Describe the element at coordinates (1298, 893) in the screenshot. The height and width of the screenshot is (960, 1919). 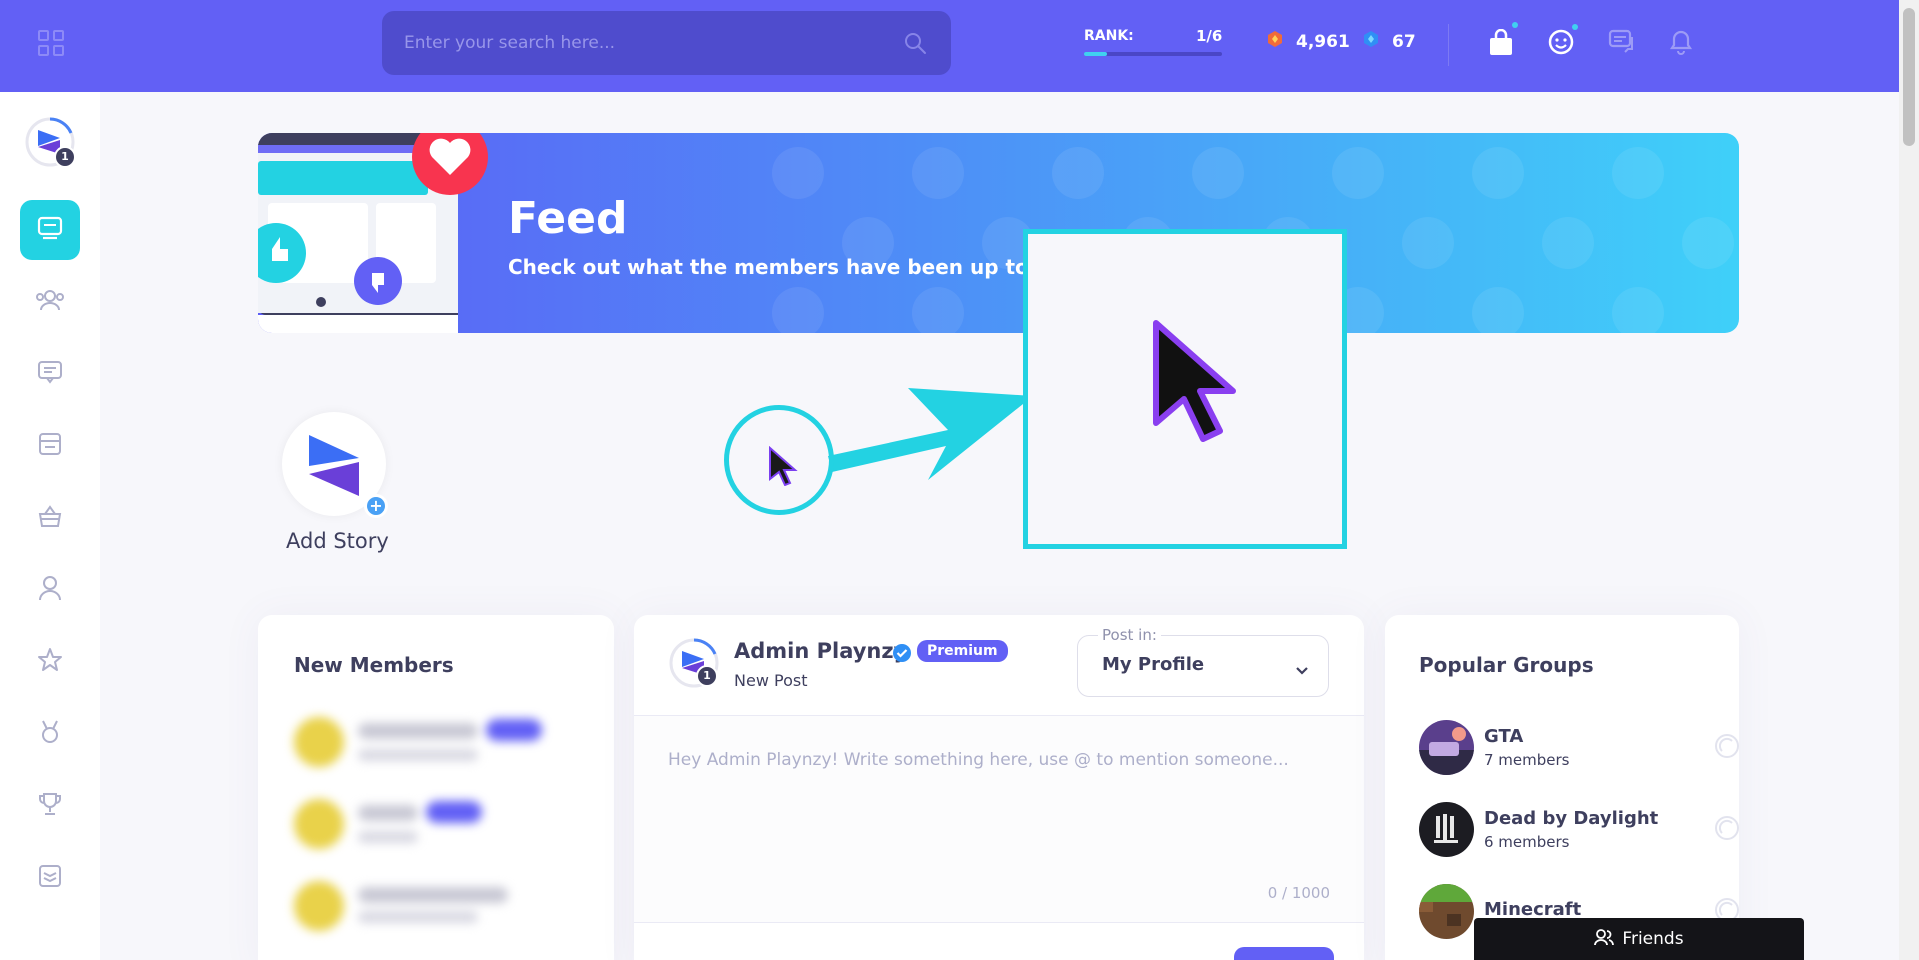
I see `character-counter: 0 / 1000` at that location.